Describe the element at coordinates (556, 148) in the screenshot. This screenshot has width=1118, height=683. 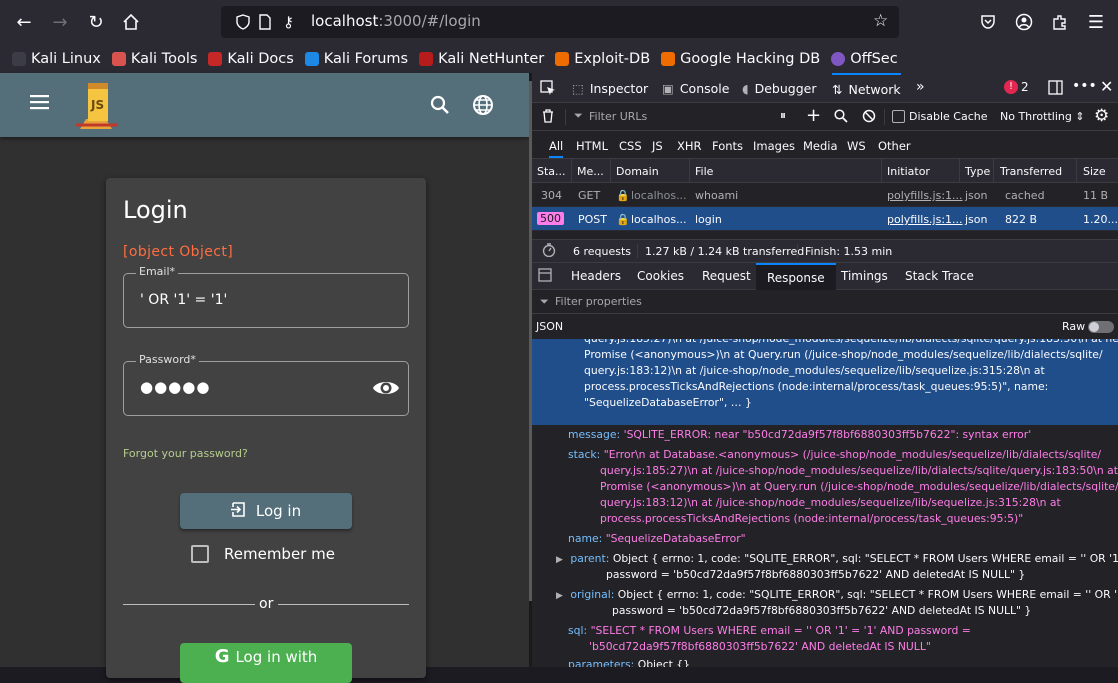
I see `type-filter-all: All` at that location.